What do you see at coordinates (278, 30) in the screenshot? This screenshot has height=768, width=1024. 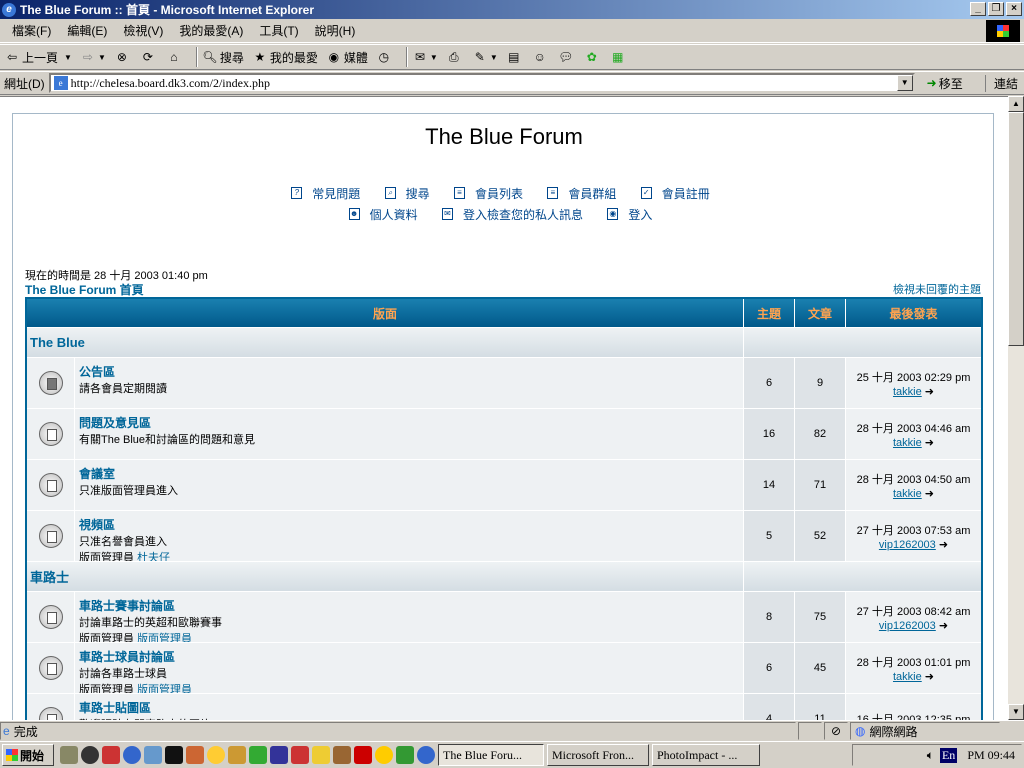 I see `menu-tools: 工具(T)` at bounding box center [278, 30].